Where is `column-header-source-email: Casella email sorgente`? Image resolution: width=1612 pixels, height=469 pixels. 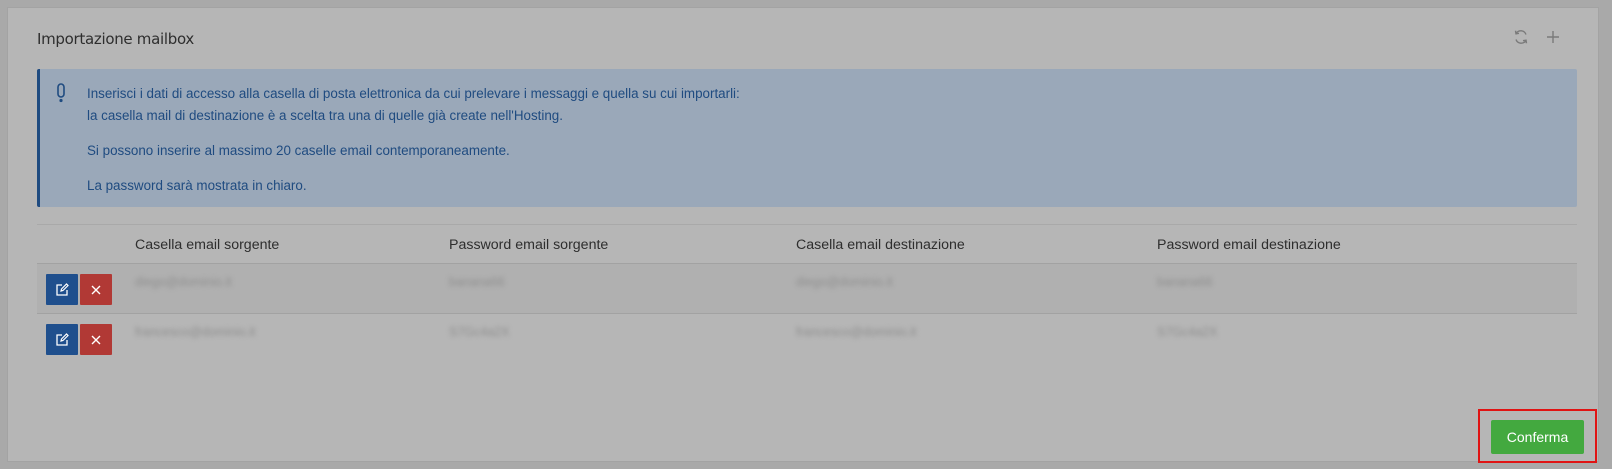 column-header-source-email: Casella email sorgente is located at coordinates (207, 245).